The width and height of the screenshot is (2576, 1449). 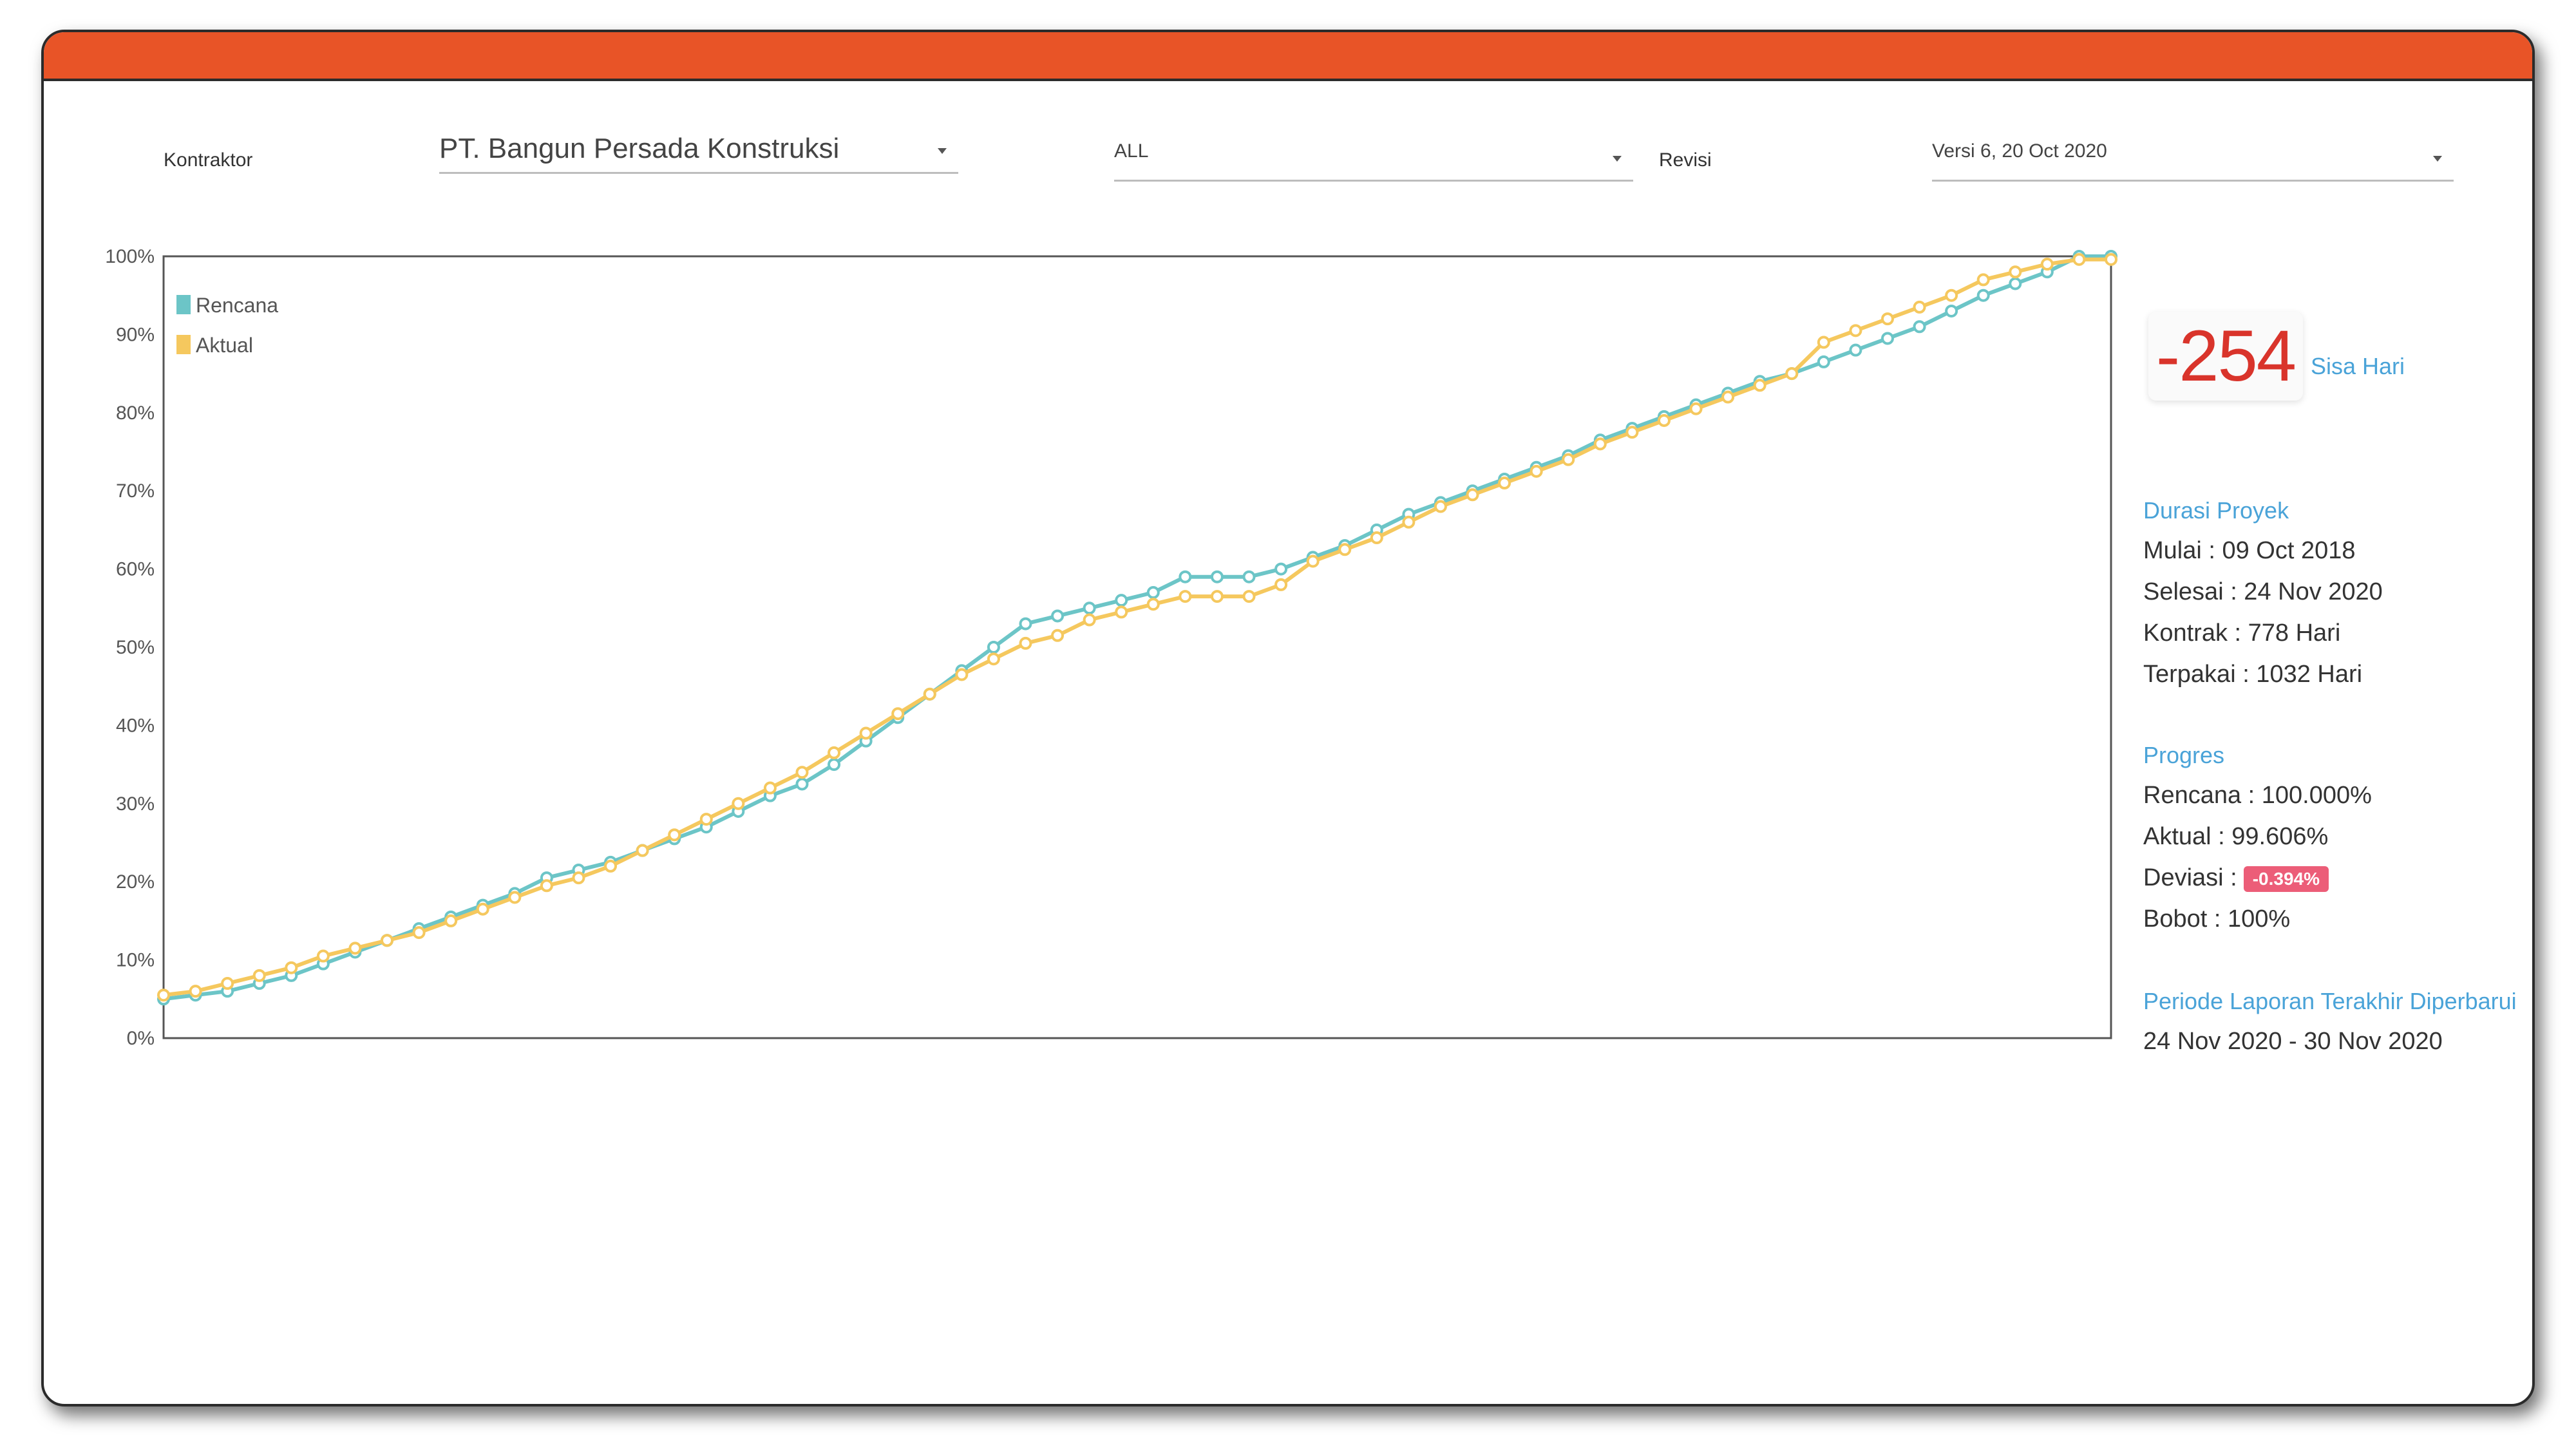 What do you see at coordinates (2253, 675) in the screenshot?
I see `terpakai-text: Terpakai : 1032 Hari` at bounding box center [2253, 675].